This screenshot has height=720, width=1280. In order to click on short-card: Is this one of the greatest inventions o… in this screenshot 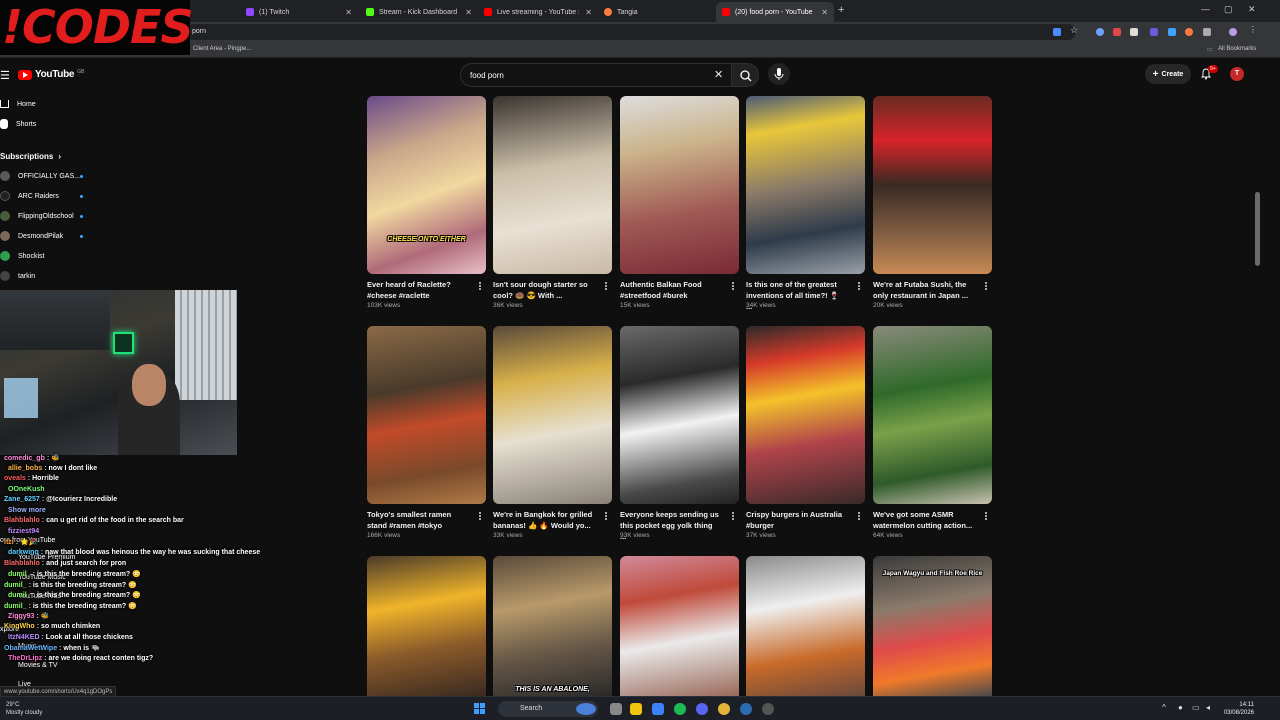, I will do `click(805, 203)`.